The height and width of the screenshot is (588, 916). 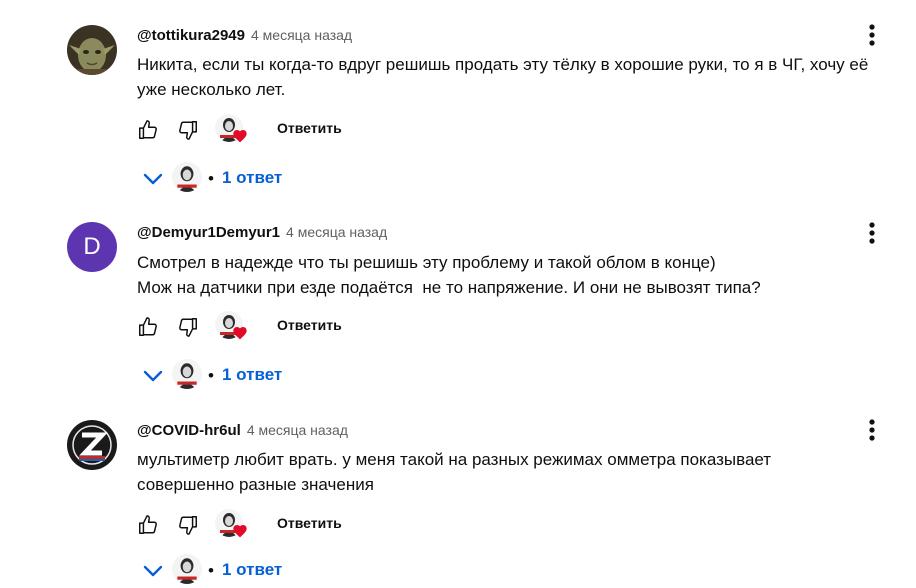 What do you see at coordinates (191, 35) in the screenshot?
I see `author-name: @tottikura2949` at bounding box center [191, 35].